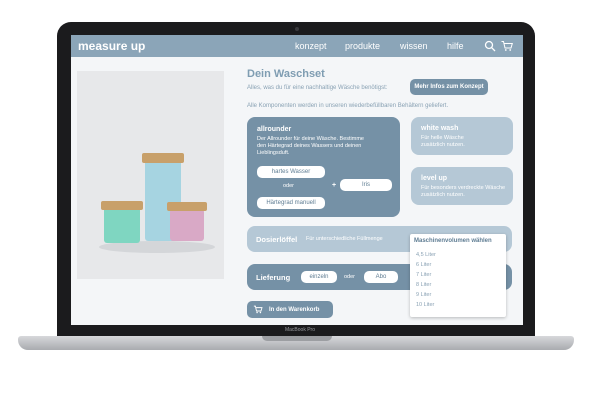 The width and height of the screenshot is (600, 400). I want to click on search-icon, so click(490, 46).